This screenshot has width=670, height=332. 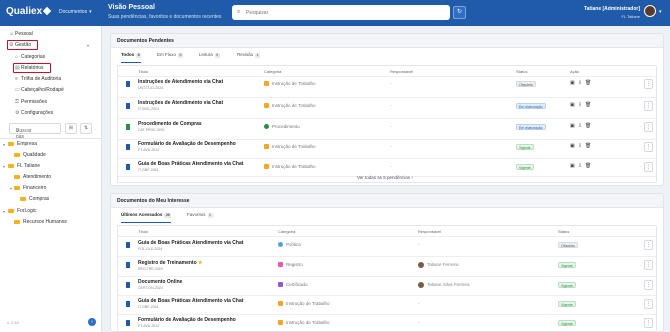 What do you see at coordinates (35, 131) in the screenshot?
I see `folder-search: ⌕ Buscar pas` at bounding box center [35, 131].